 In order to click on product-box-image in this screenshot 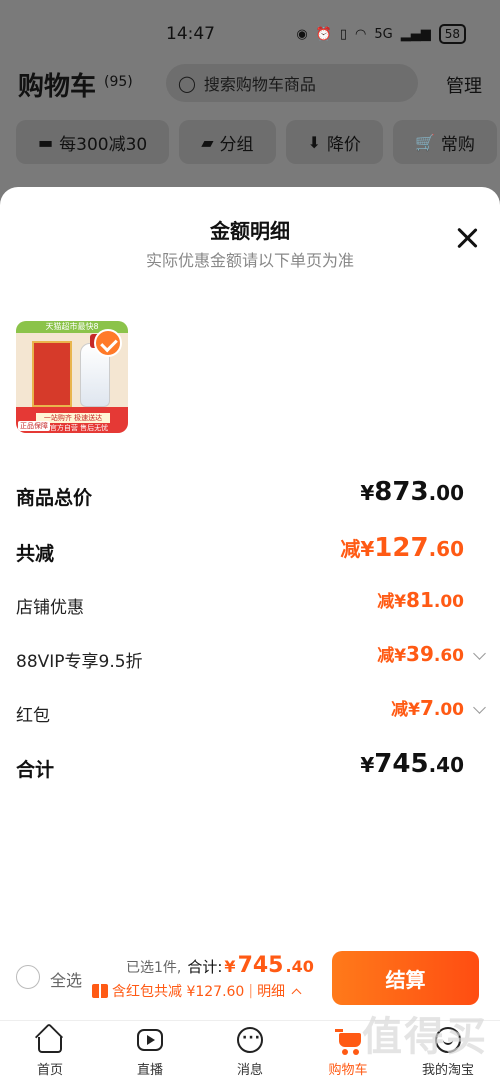, I will do `click(52, 374)`.